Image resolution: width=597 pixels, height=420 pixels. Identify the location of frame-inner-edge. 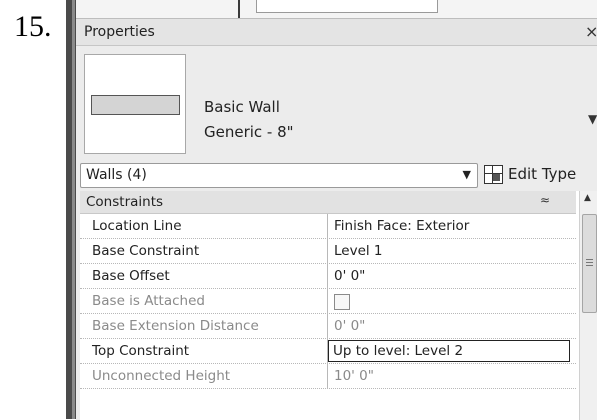
(73, 209).